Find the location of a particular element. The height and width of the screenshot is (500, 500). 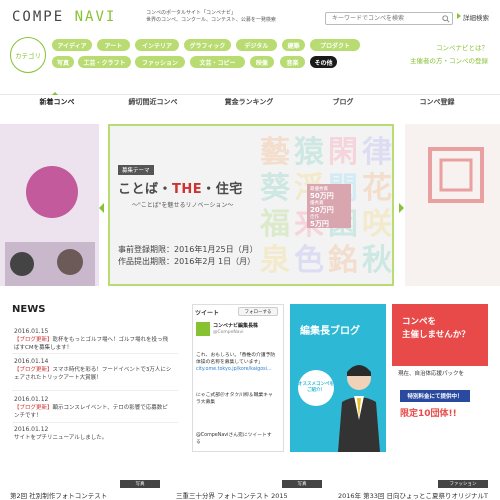

tweet-author-handle: @CompeNavi is located at coordinates (228, 332).